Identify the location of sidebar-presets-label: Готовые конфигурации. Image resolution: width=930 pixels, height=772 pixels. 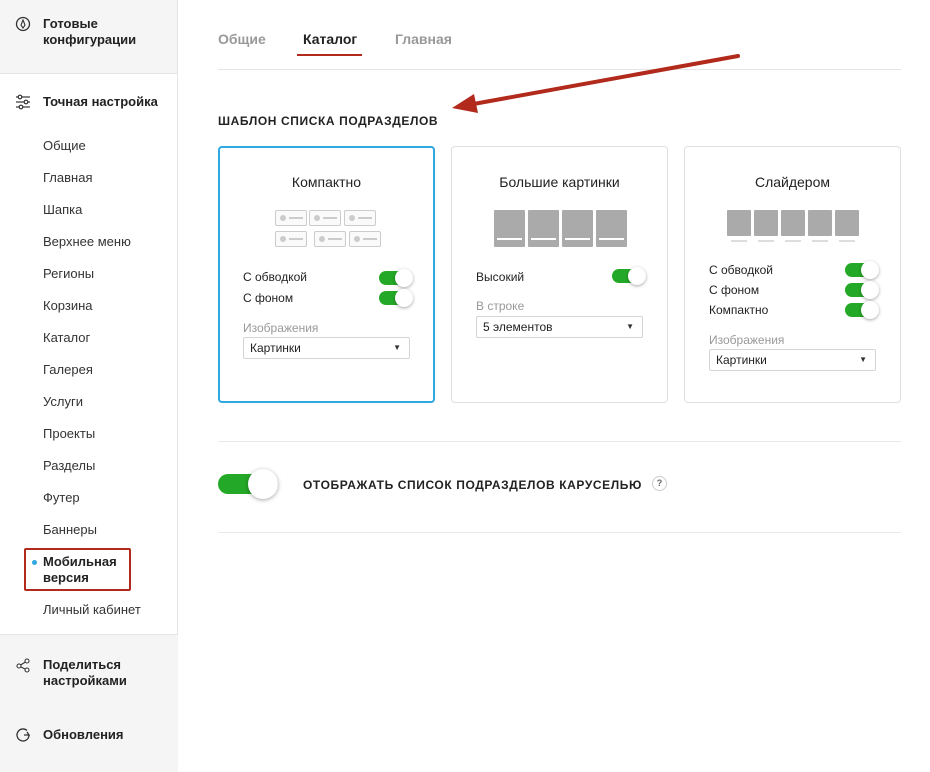
(90, 31).